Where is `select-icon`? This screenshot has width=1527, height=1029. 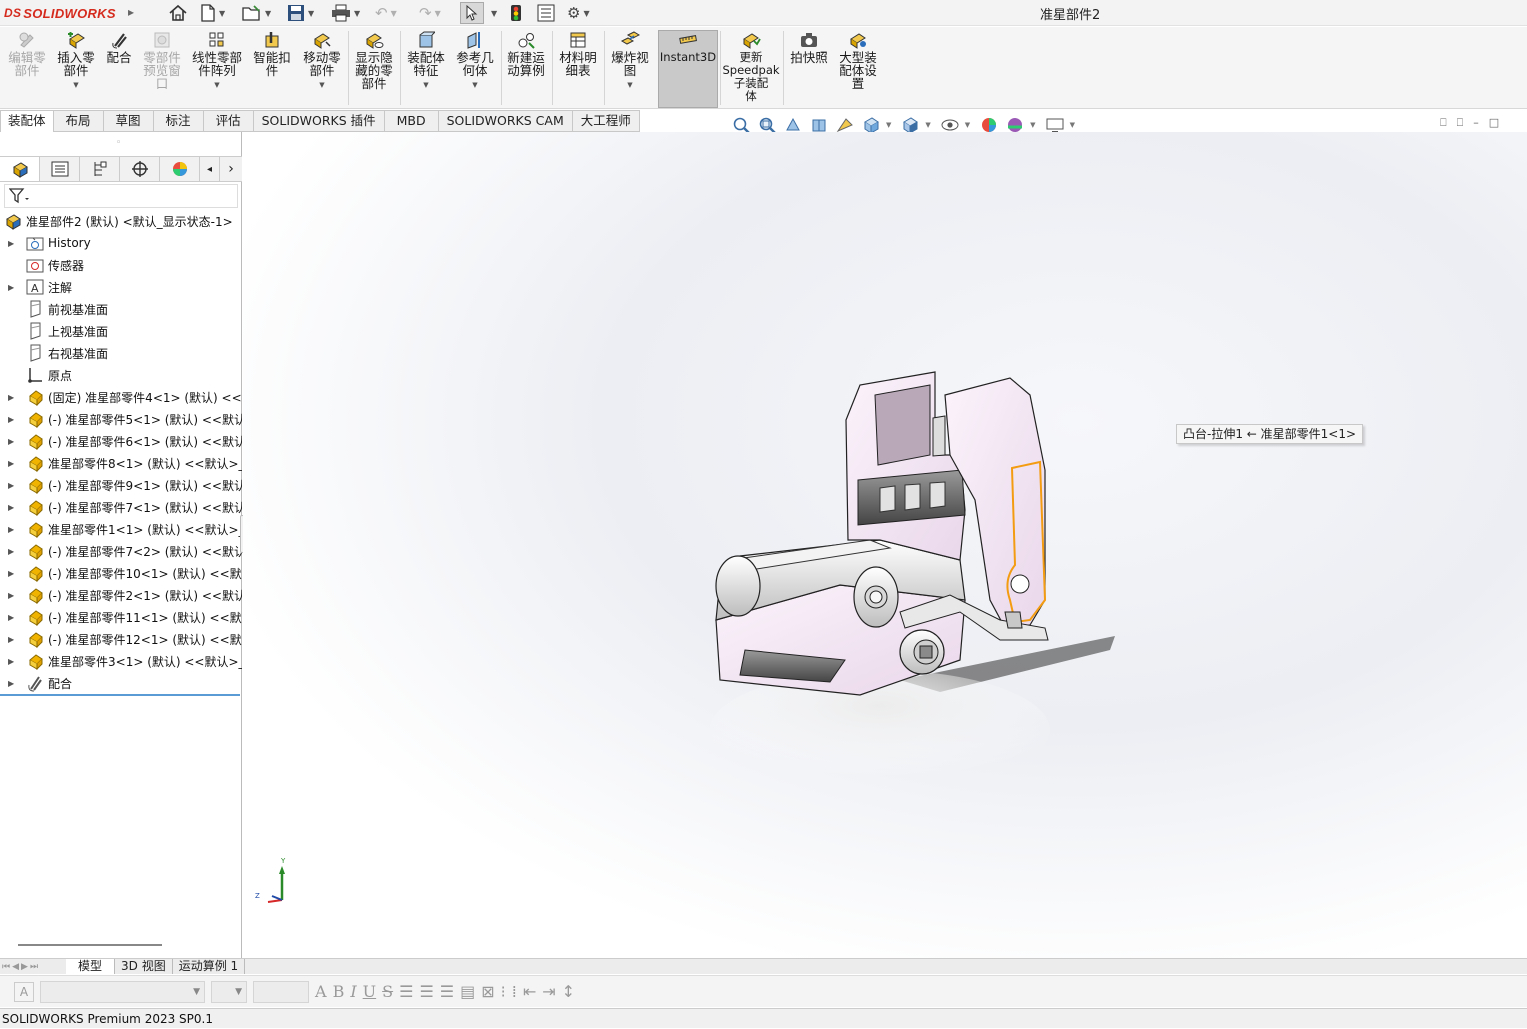
select-icon is located at coordinates (472, 13).